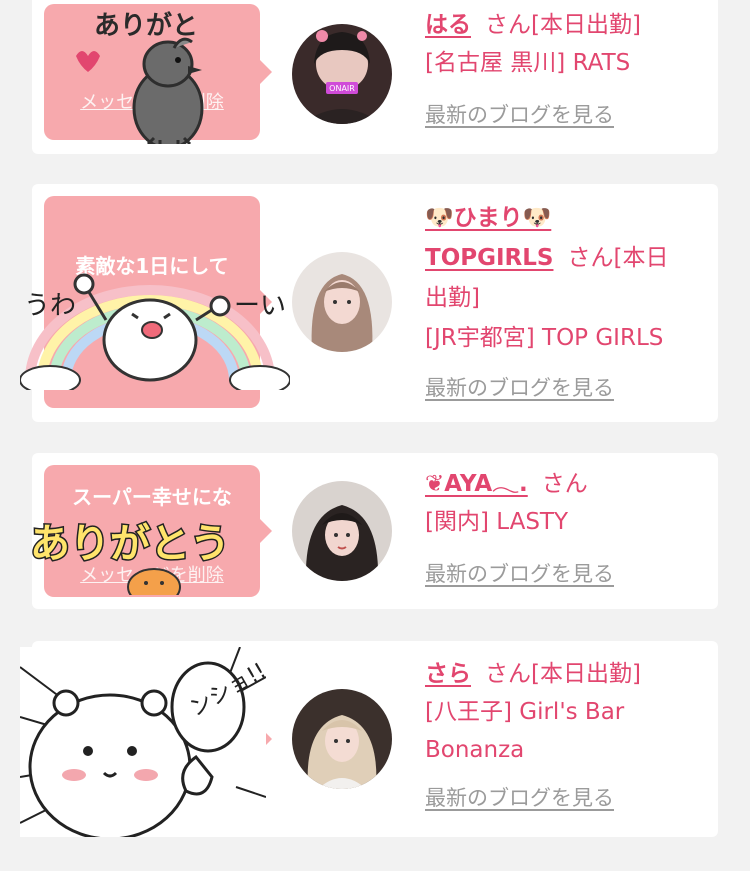  What do you see at coordinates (50, 306) in the screenshot?
I see `sticker-text-left: うわ` at bounding box center [50, 306].